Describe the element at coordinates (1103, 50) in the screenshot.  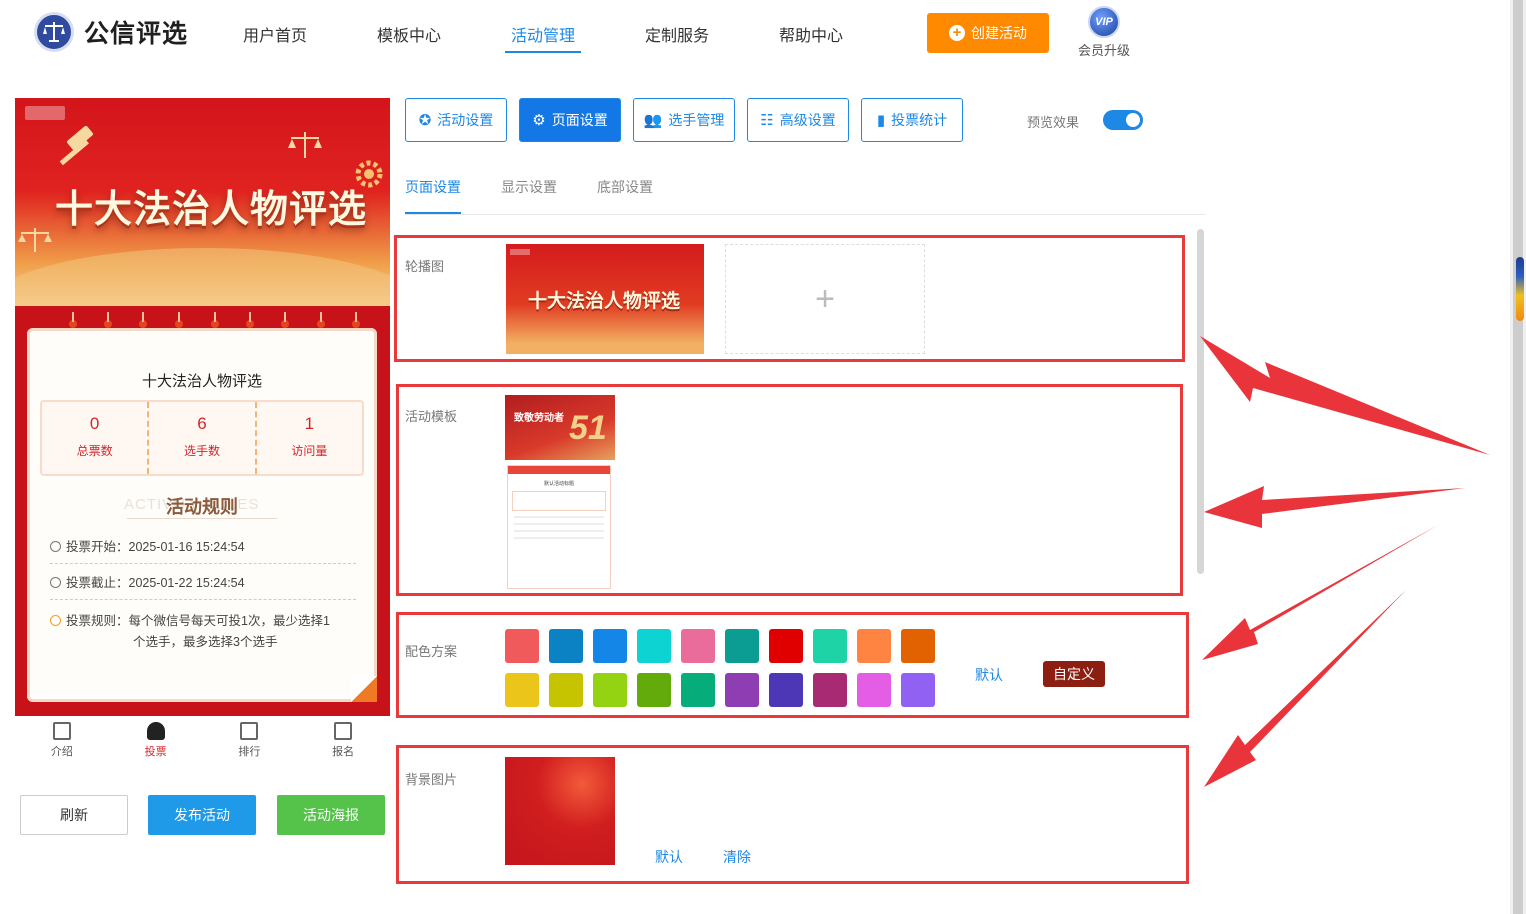
I see `vip-upgrade-label: 会员升级` at that location.